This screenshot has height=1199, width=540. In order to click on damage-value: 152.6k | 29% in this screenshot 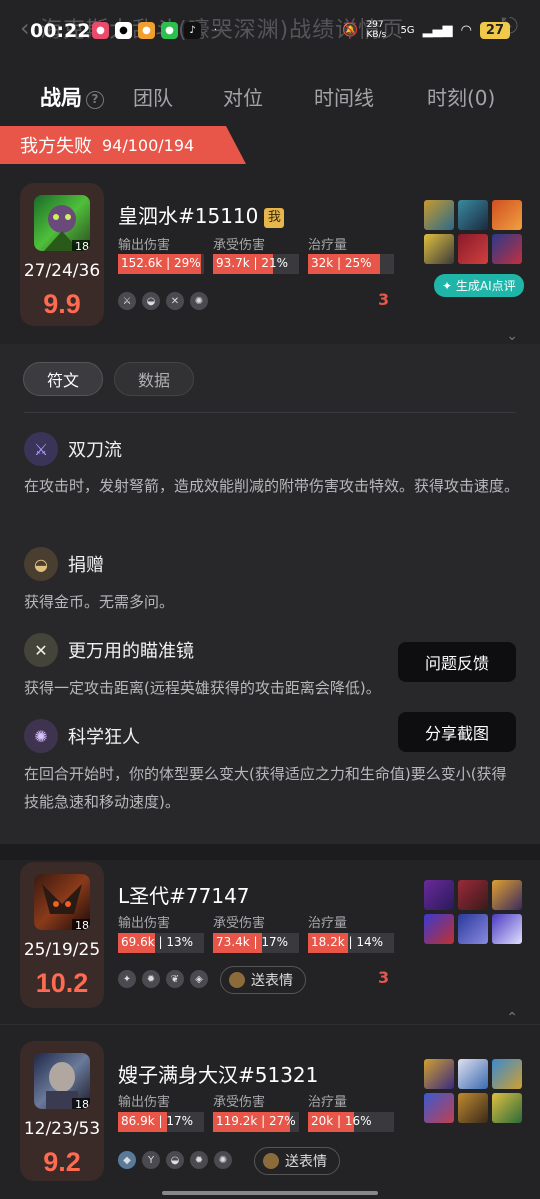, I will do `click(161, 263)`.